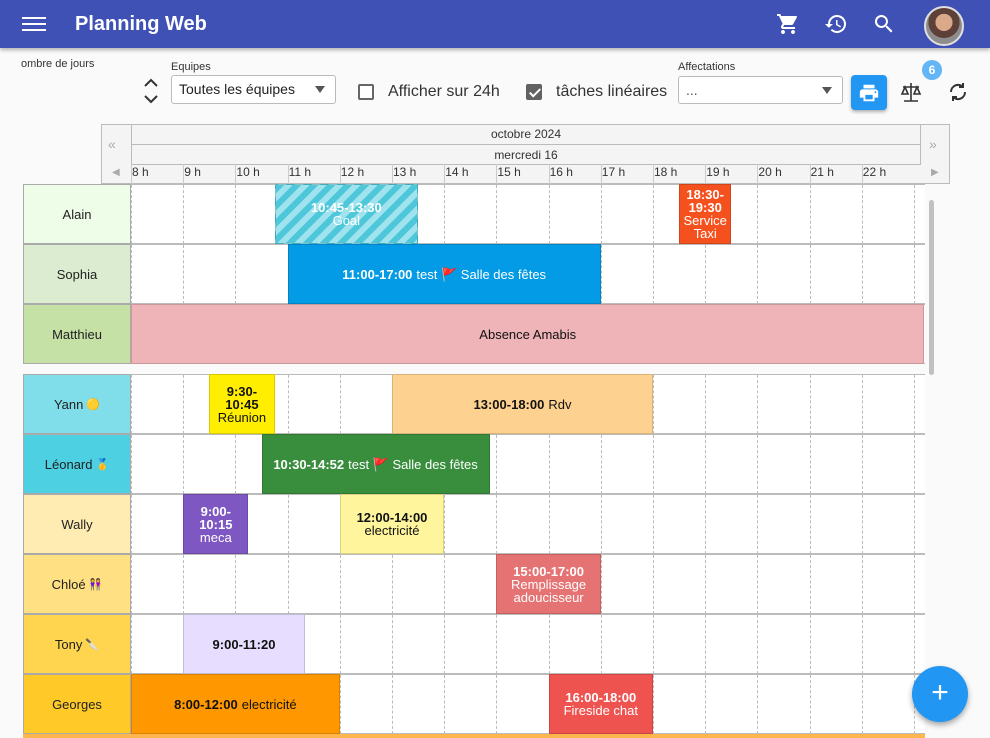 The image size is (990, 738). What do you see at coordinates (68, 644) in the screenshot?
I see `resource-name: Tony` at bounding box center [68, 644].